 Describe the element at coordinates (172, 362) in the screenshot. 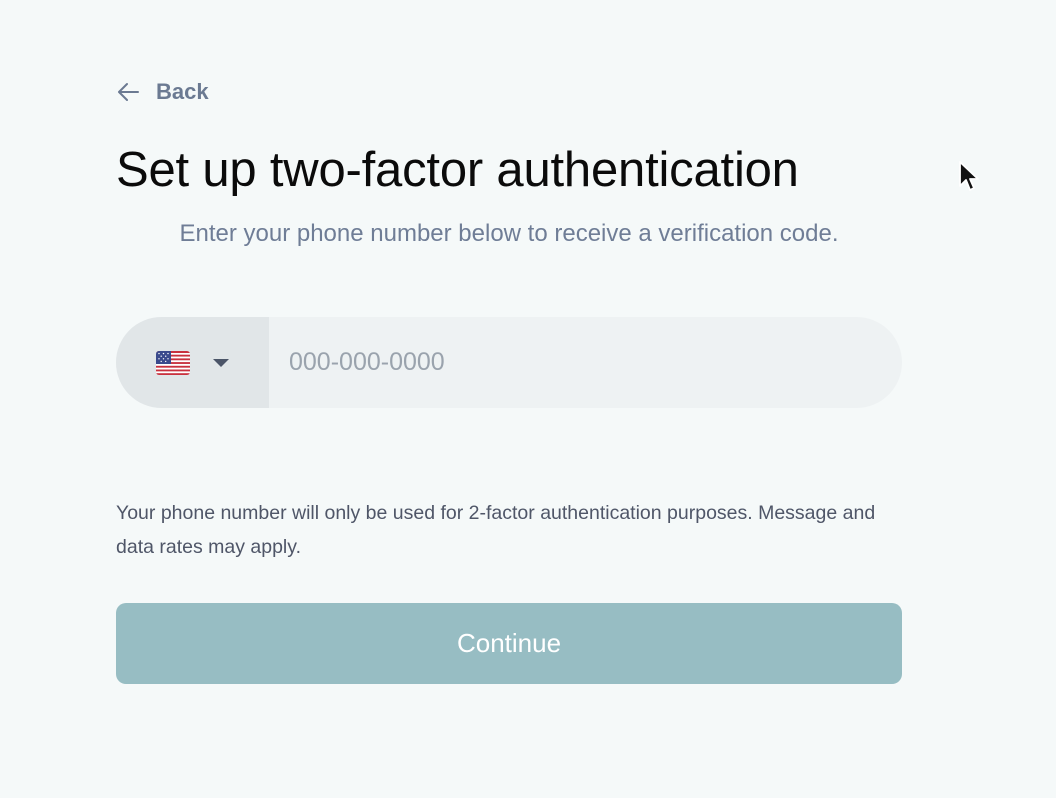

I see `us-flag-icon` at that location.